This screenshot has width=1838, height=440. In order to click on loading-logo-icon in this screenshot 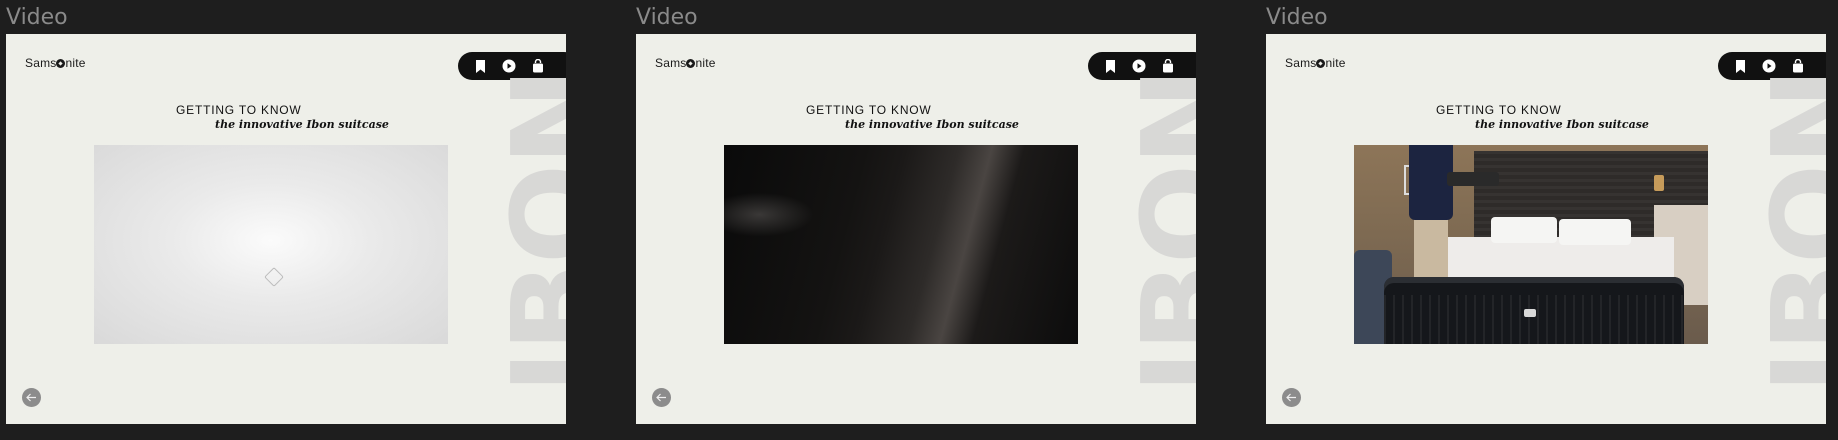, I will do `click(274, 277)`.